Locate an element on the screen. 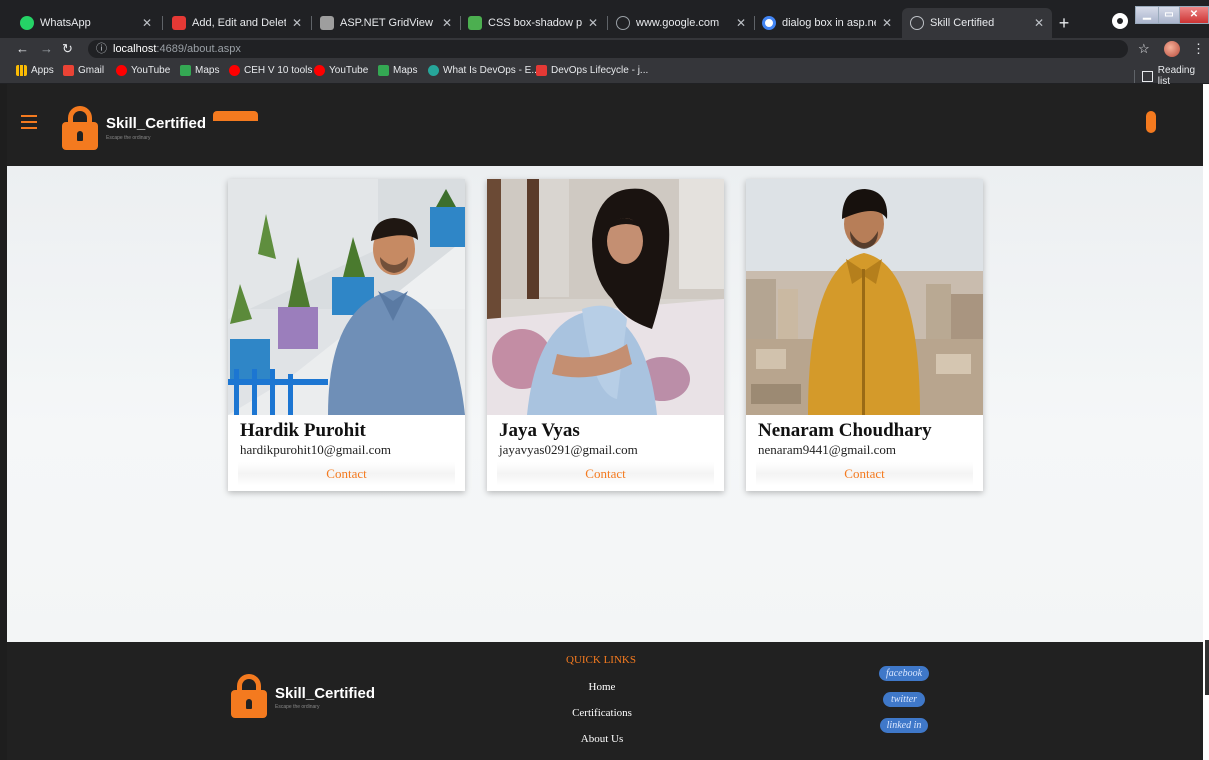  tab-whatsapp: WhatsApp ✕ is located at coordinates (86, 23).